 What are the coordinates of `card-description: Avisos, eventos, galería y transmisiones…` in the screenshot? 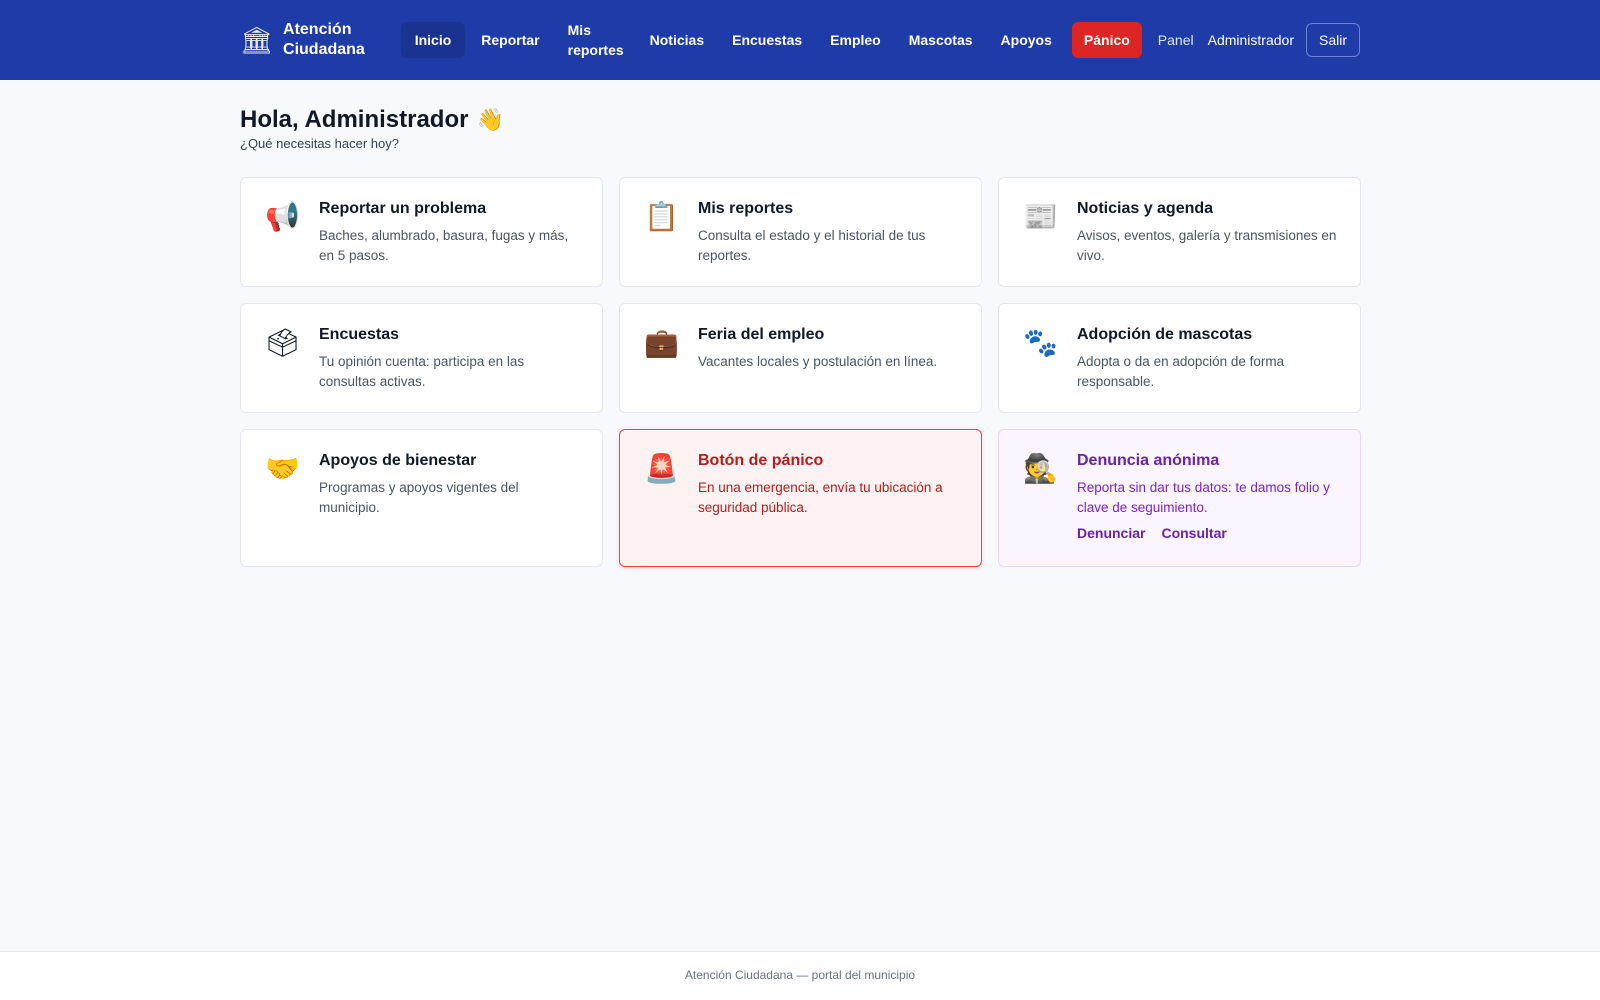 It's located at (1207, 245).